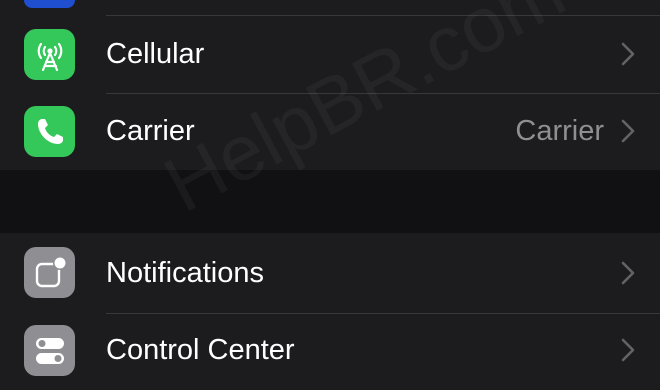  Describe the element at coordinates (200, 350) in the screenshot. I see `control-center-label: Control Center` at that location.